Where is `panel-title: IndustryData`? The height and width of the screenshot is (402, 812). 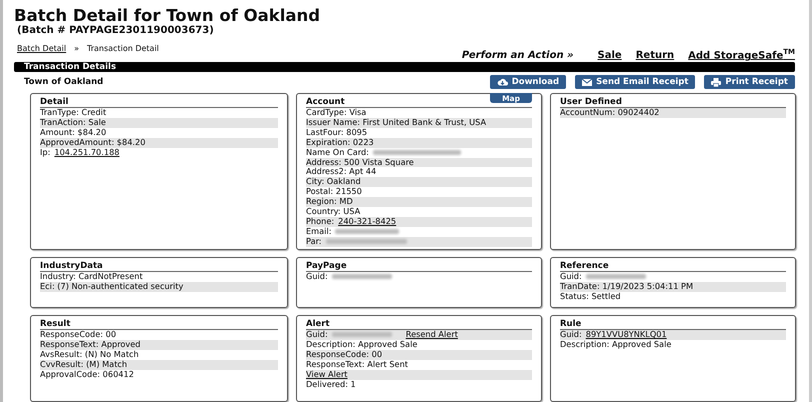
panel-title: IndustryData is located at coordinates (159, 266).